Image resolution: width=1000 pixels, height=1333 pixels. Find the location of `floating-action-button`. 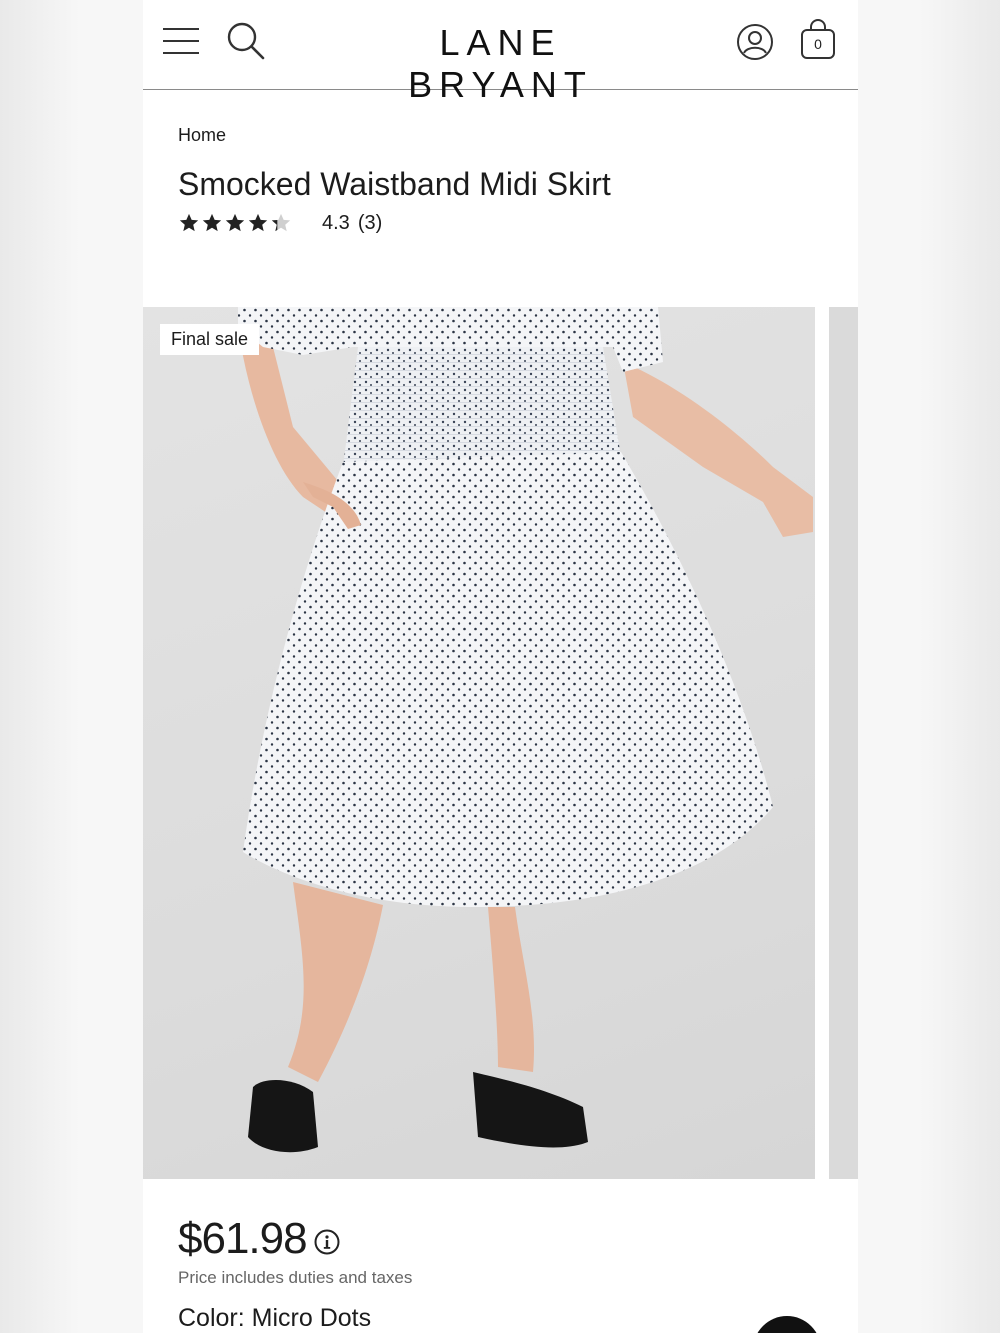

floating-action-button is located at coordinates (787, 1324).